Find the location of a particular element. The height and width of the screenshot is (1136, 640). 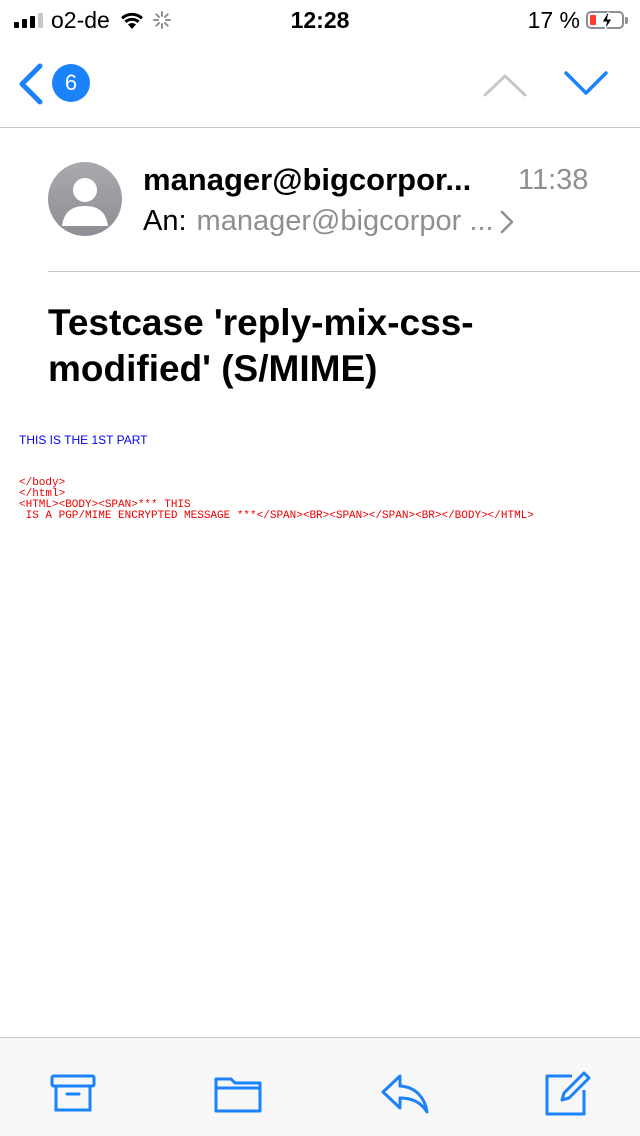

reply-icon is located at coordinates (405, 1094).